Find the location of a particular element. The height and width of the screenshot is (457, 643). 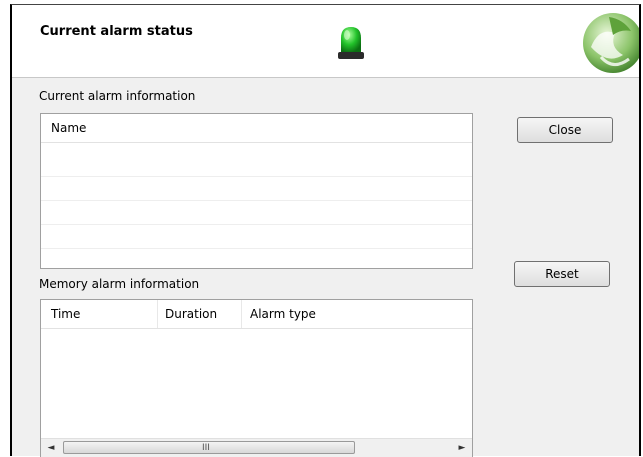

green-globe-logo-icon is located at coordinates (611, 43).